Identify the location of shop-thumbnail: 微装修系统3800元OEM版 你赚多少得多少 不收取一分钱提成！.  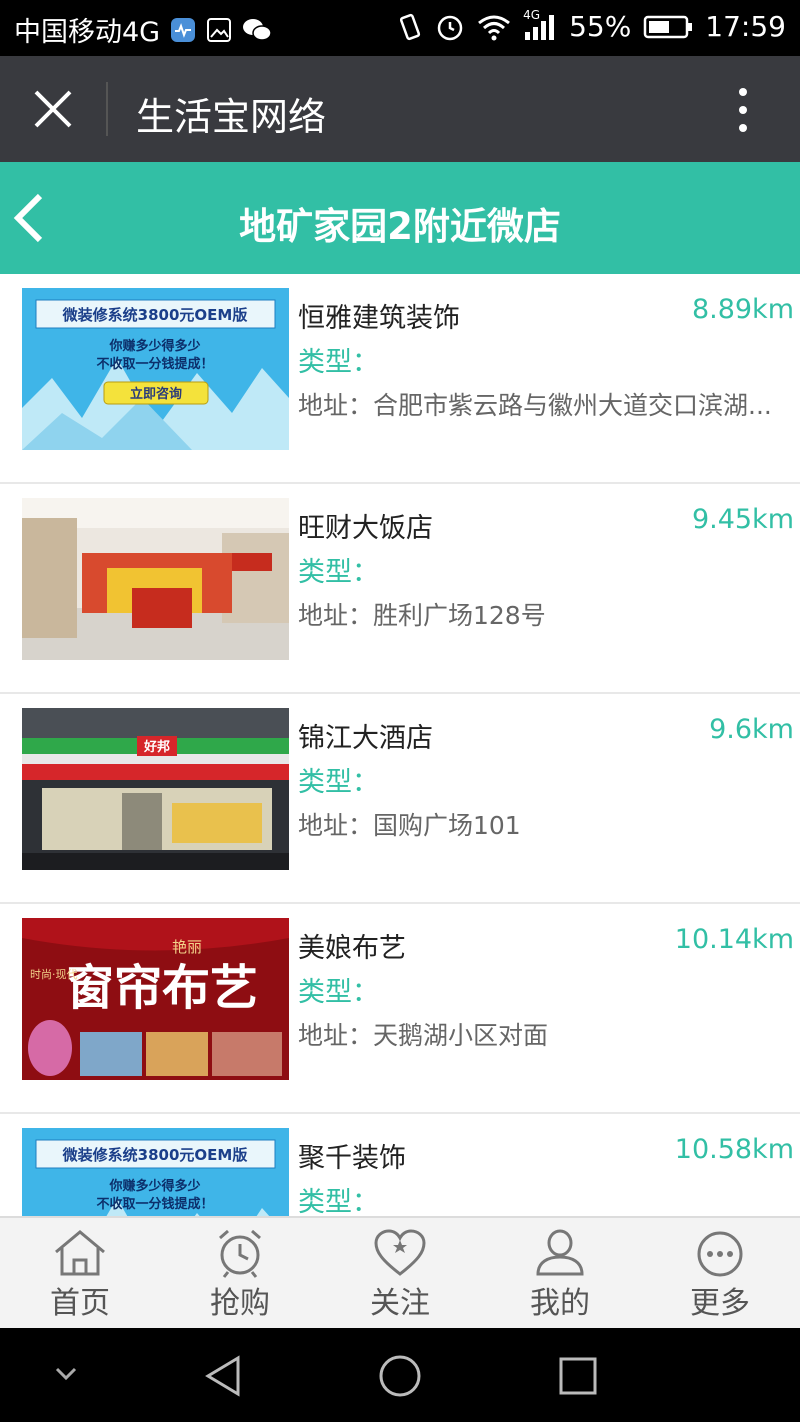
(155, 1172).